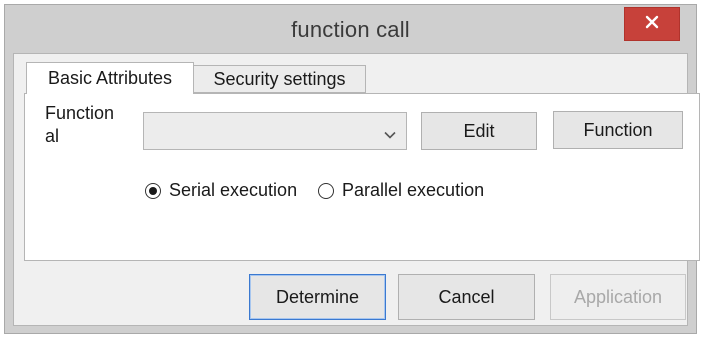 This screenshot has width=705, height=340. Describe the element at coordinates (618, 297) in the screenshot. I see `application-button: Application` at that location.